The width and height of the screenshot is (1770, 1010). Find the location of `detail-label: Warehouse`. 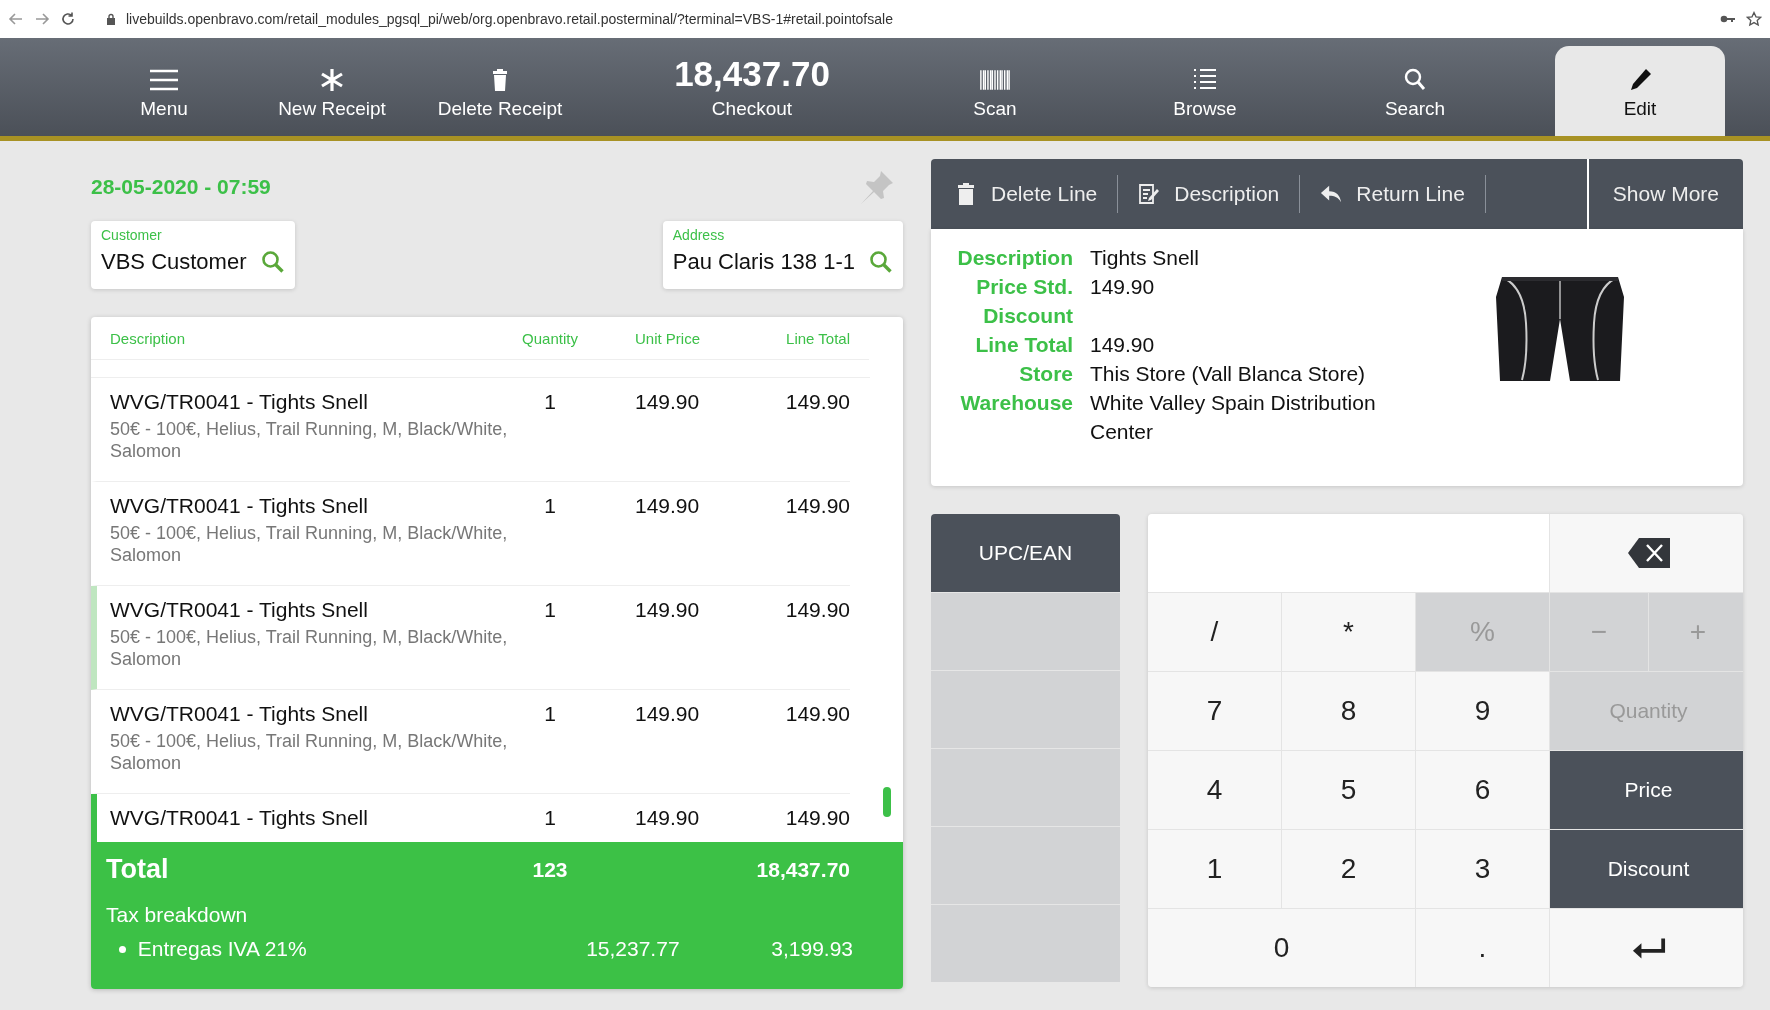

detail-label: Warehouse is located at coordinates (1016, 403).